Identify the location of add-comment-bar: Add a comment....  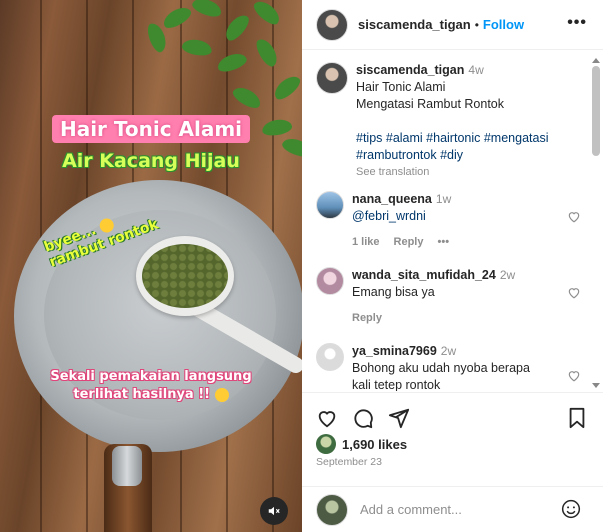
(452, 509).